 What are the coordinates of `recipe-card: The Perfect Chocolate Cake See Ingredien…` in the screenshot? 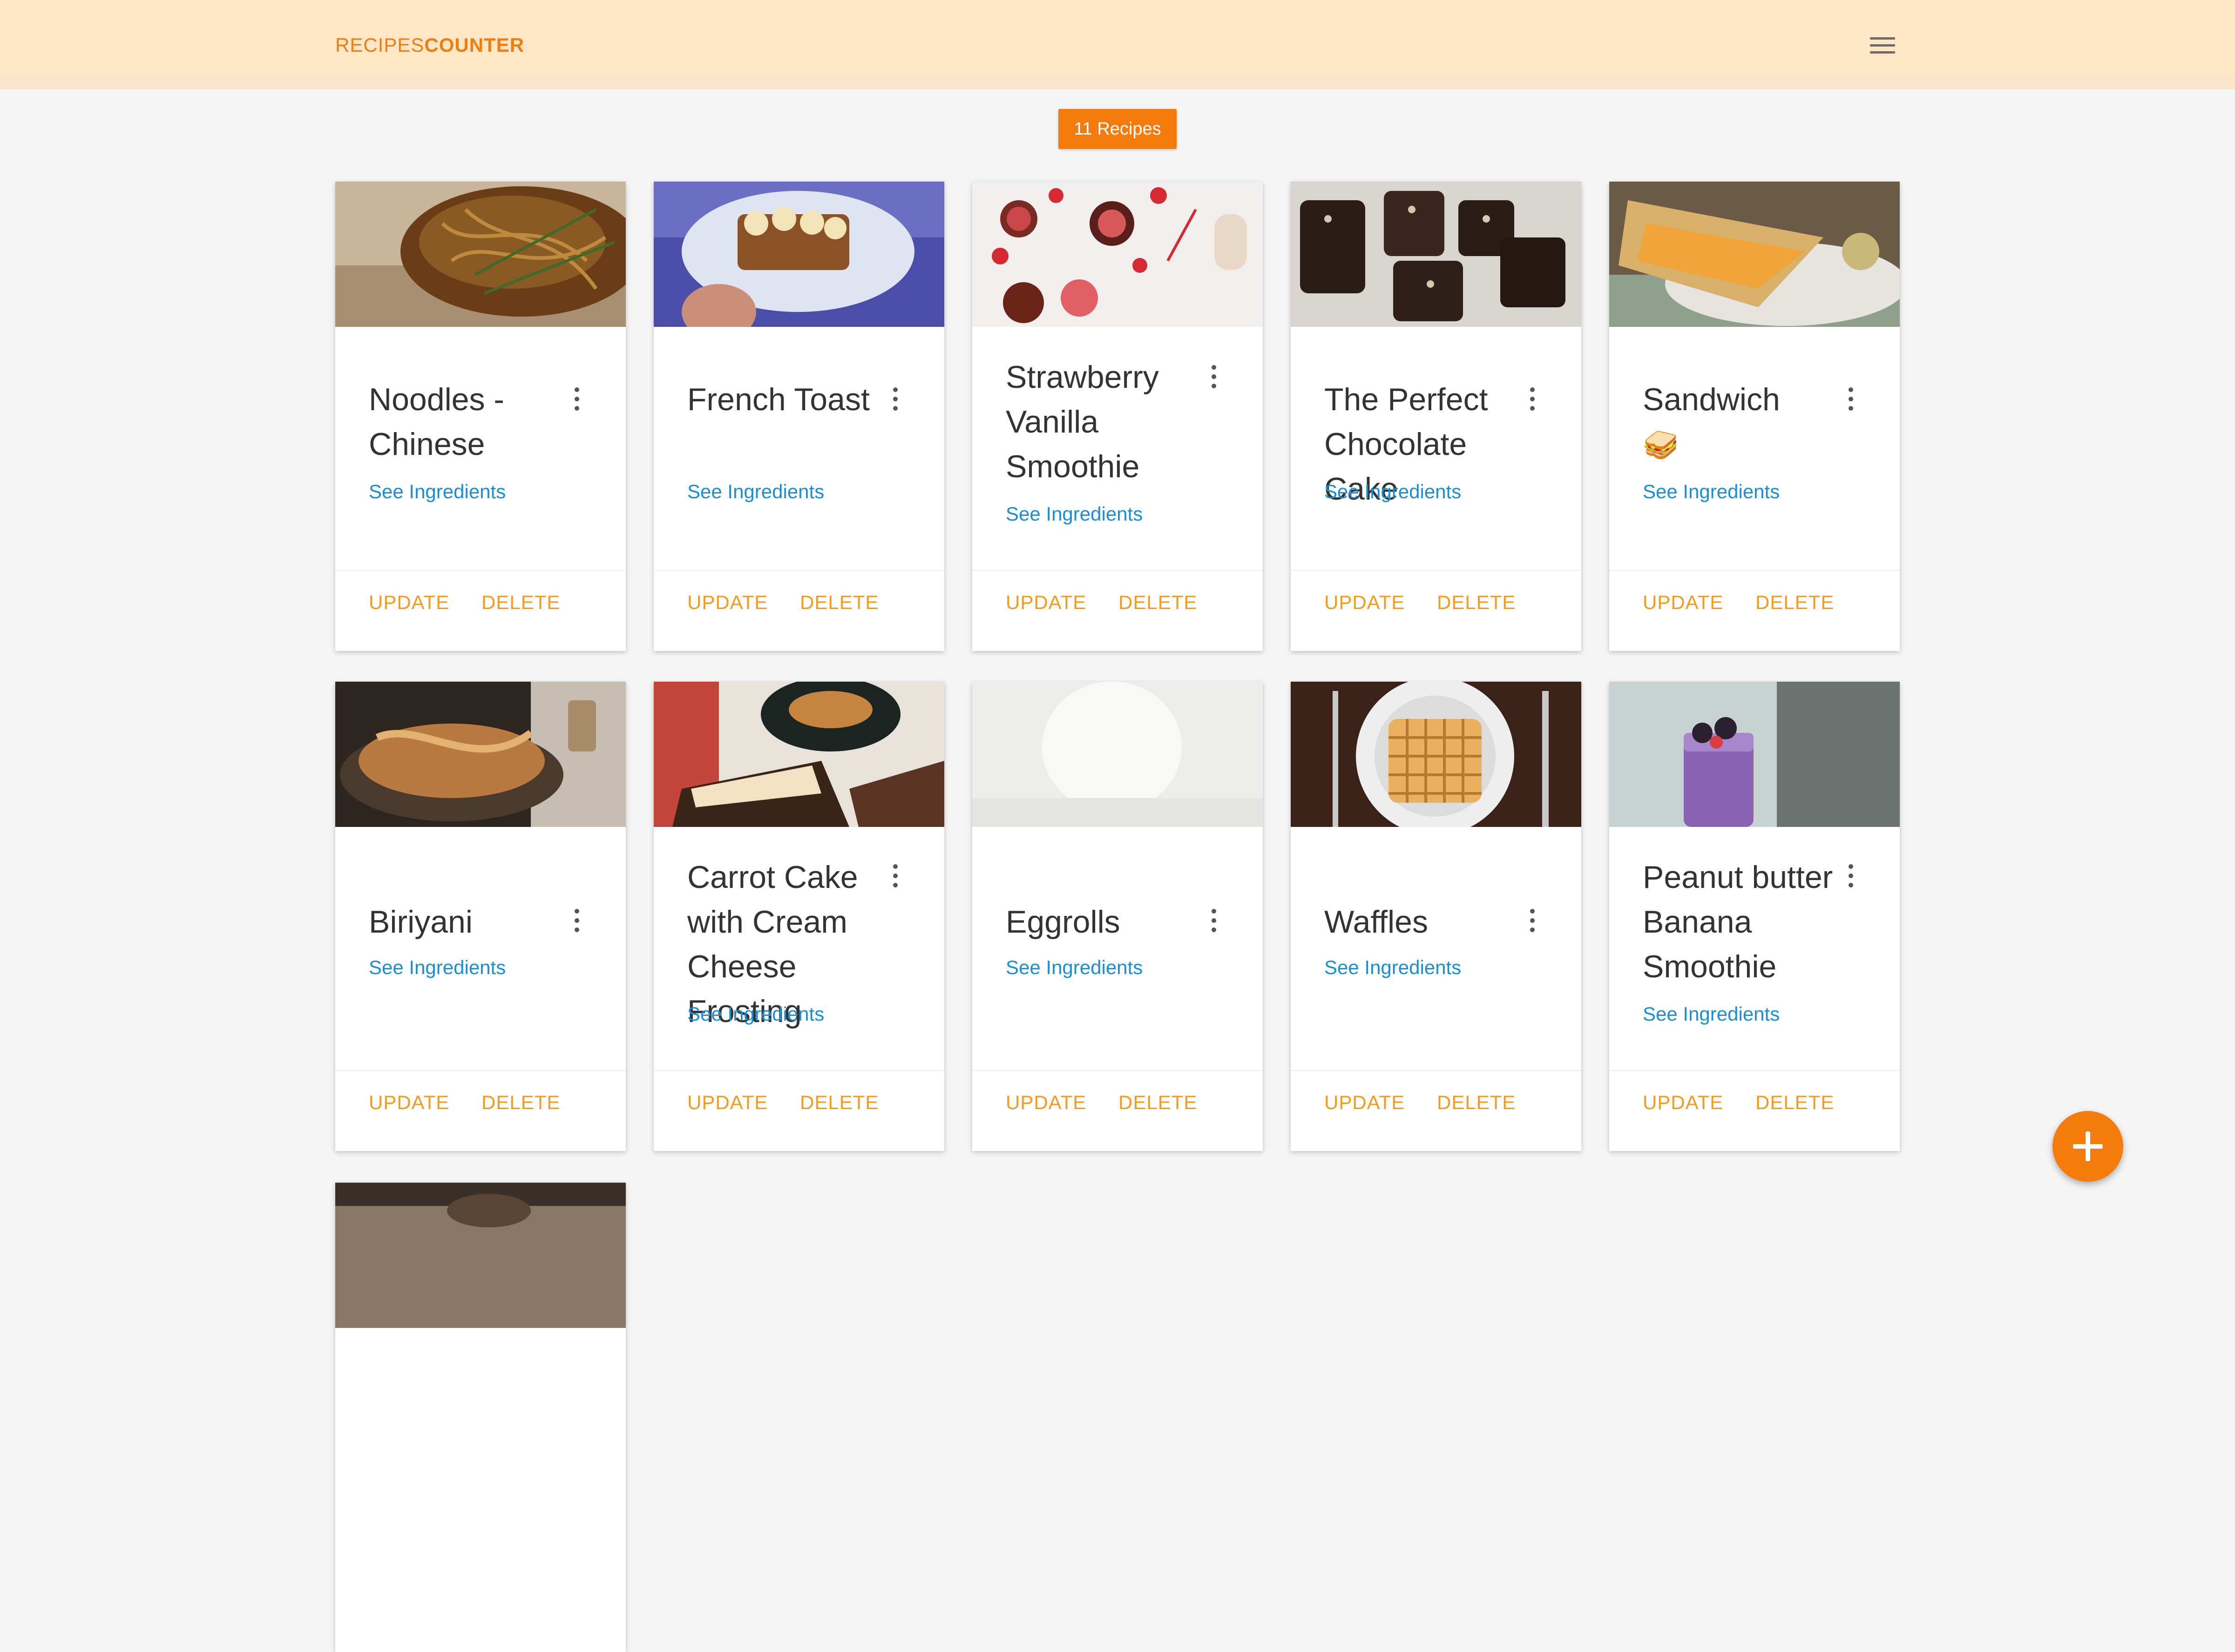 It's located at (1436, 416).